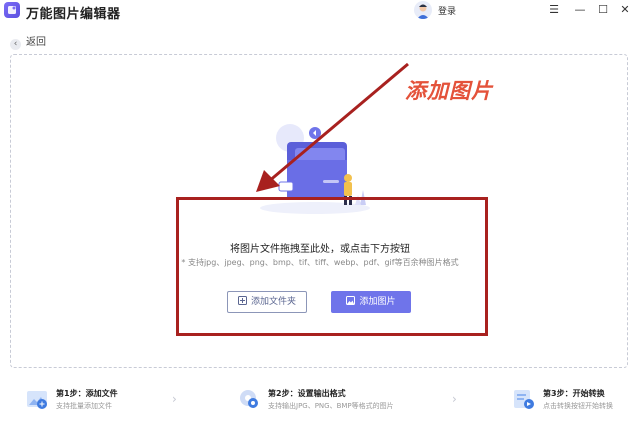 Image resolution: width=640 pixels, height=421 pixels. I want to click on step-2: 第2步：设置输出格式 支持输出JPG、PNG、BMP等格式的图片, so click(333, 401).